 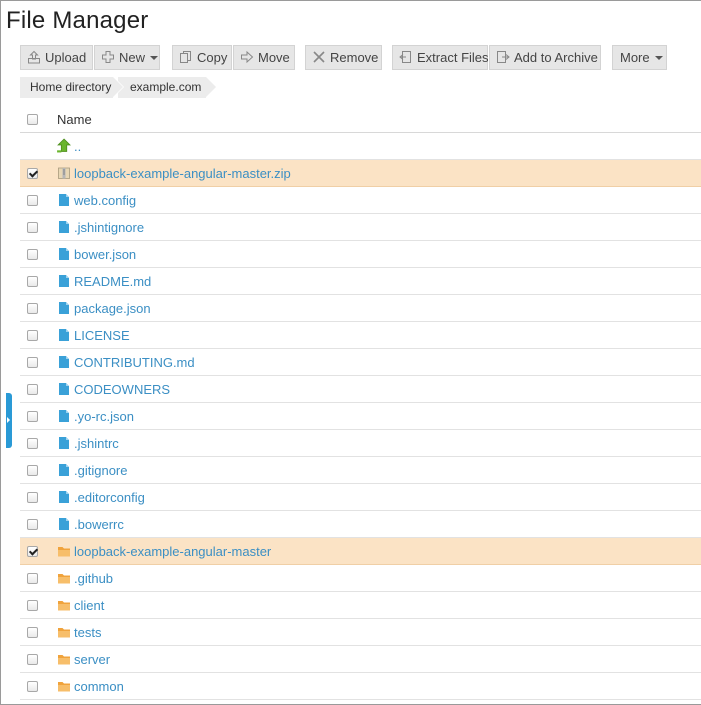 What do you see at coordinates (89, 605) in the screenshot?
I see `file-name-link: client` at bounding box center [89, 605].